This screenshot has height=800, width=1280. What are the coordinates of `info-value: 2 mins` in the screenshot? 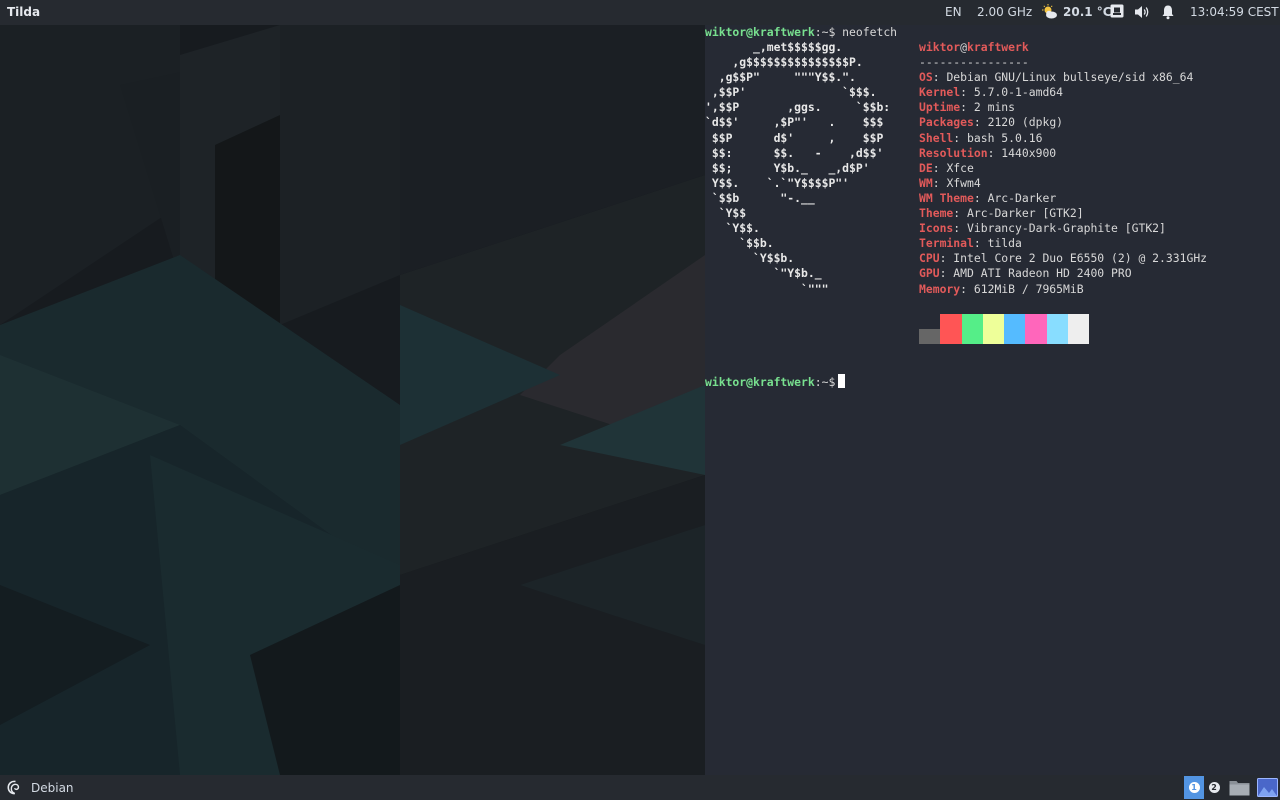 It's located at (994, 107).